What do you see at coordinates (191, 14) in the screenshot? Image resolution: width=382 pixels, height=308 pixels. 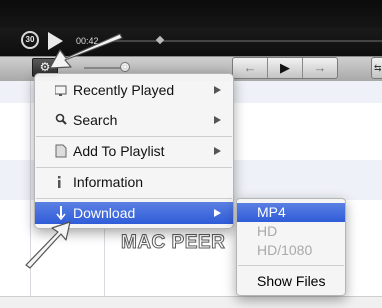 I see `video-area` at bounding box center [191, 14].